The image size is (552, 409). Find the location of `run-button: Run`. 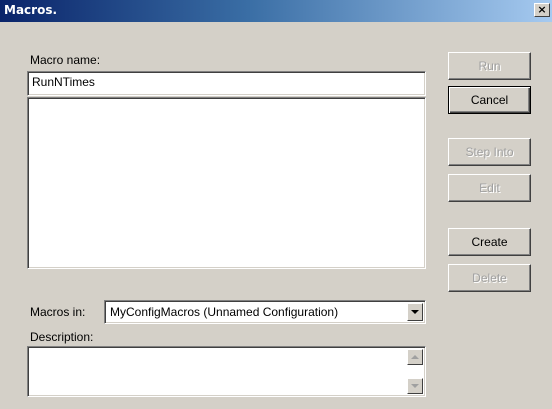

run-button: Run is located at coordinates (489, 66).